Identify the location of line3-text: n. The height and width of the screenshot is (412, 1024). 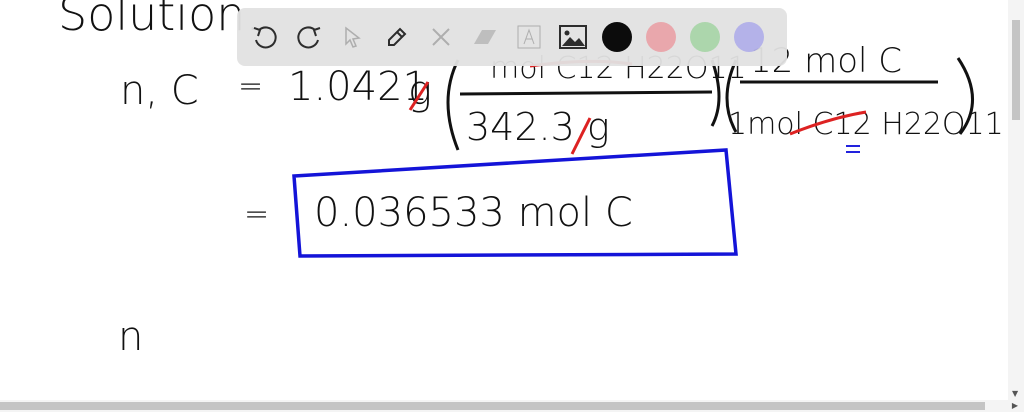
(130, 337).